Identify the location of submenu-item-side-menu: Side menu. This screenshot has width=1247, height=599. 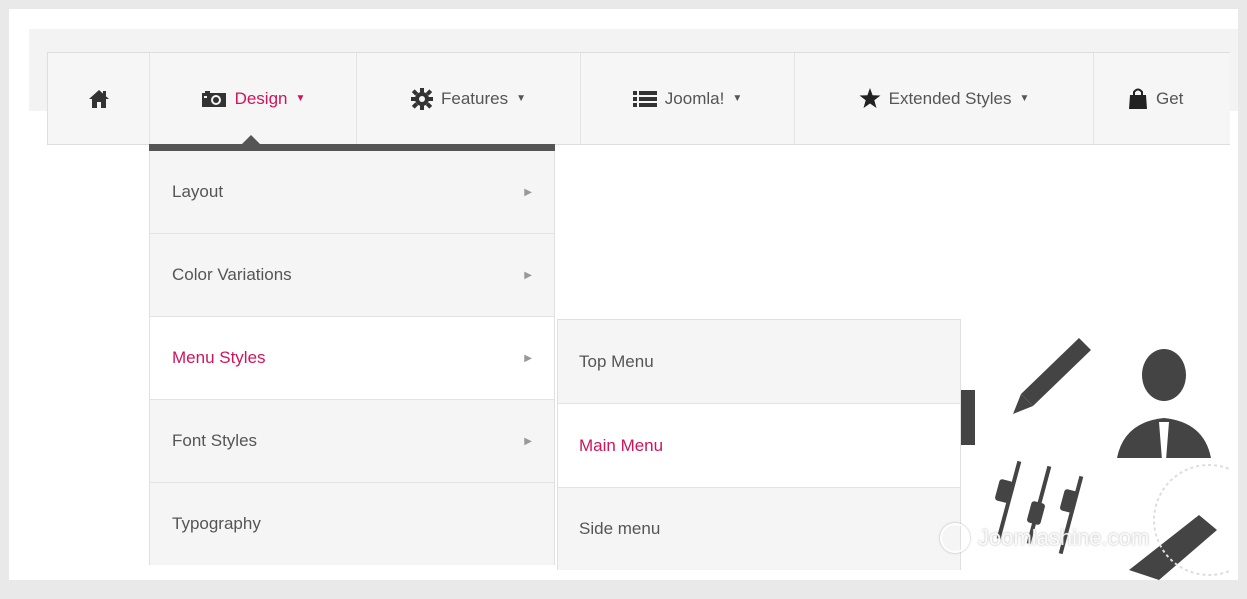
(759, 529).